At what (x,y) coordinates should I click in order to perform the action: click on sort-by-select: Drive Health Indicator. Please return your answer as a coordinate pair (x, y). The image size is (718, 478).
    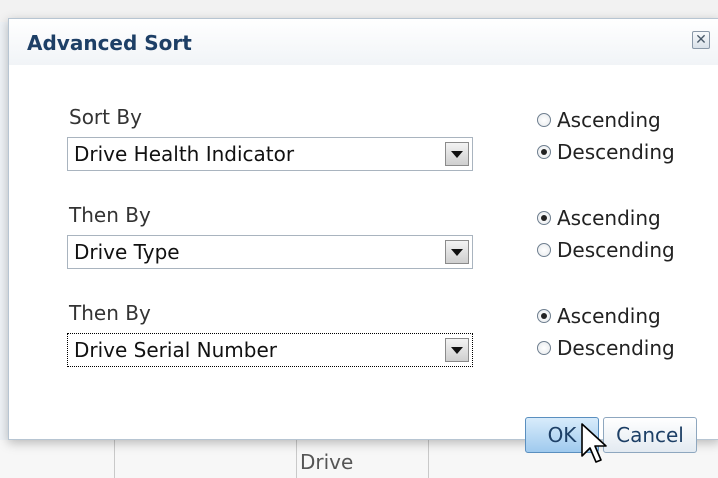
    Looking at the image, I should click on (270, 154).